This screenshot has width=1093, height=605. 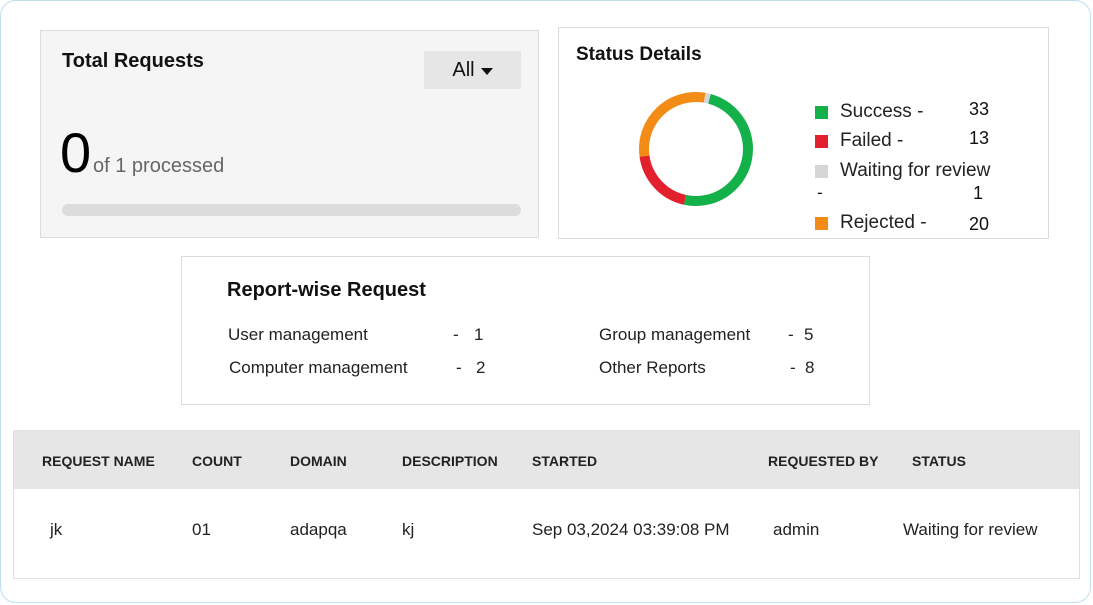 What do you see at coordinates (98, 461) in the screenshot?
I see `col-header-request-name: REQUEST NAME` at bounding box center [98, 461].